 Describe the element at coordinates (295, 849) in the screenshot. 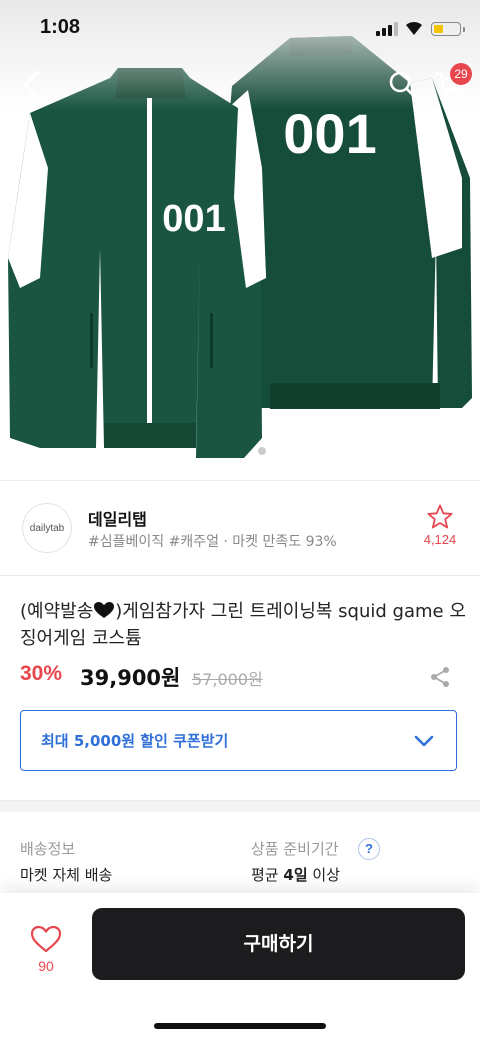

I see `prep-period-label: 상품 준비기간` at that location.